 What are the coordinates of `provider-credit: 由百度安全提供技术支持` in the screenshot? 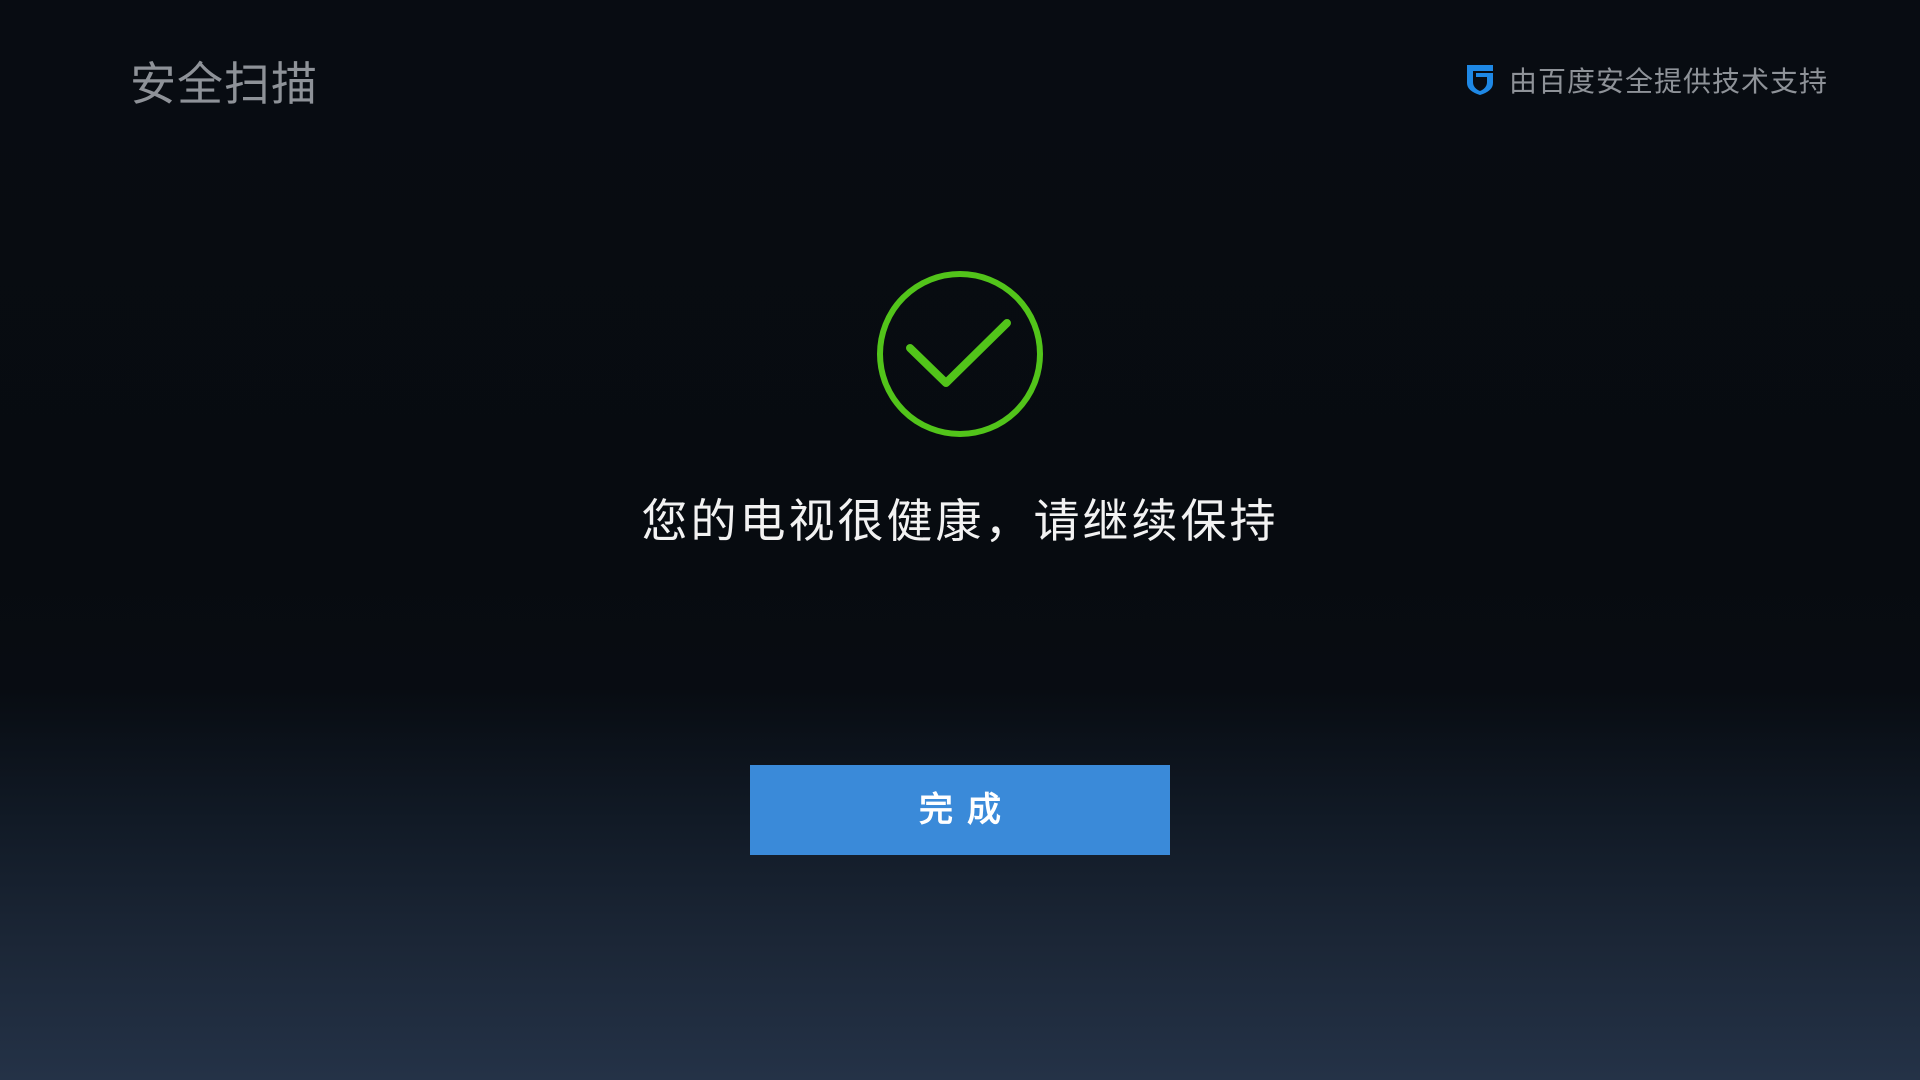 It's located at (1646, 80).